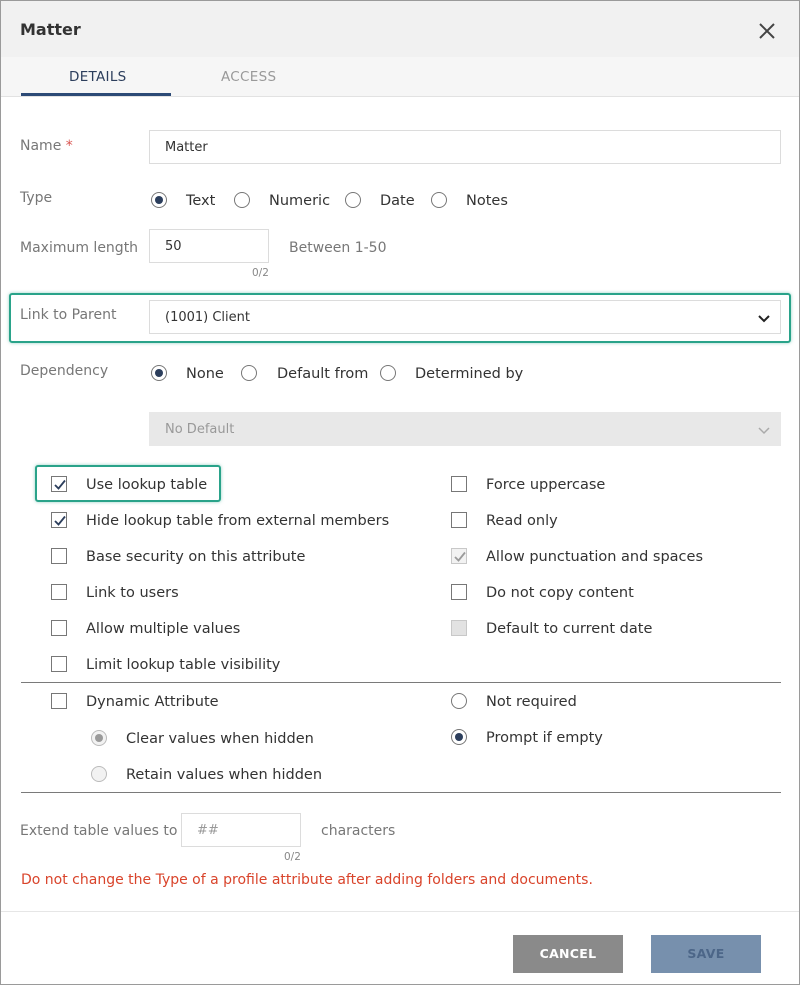  What do you see at coordinates (439, 200) in the screenshot?
I see `type-notes-radio` at bounding box center [439, 200].